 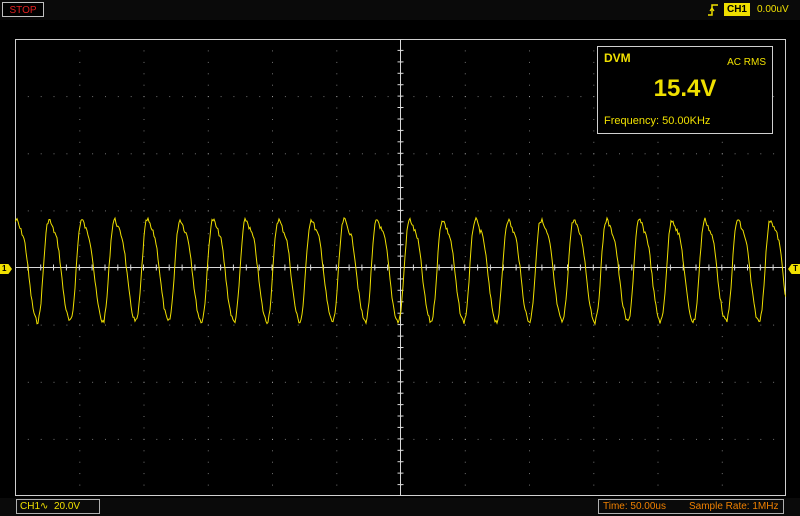 I want to click on trigger-level-marker: T, so click(x=794, y=269).